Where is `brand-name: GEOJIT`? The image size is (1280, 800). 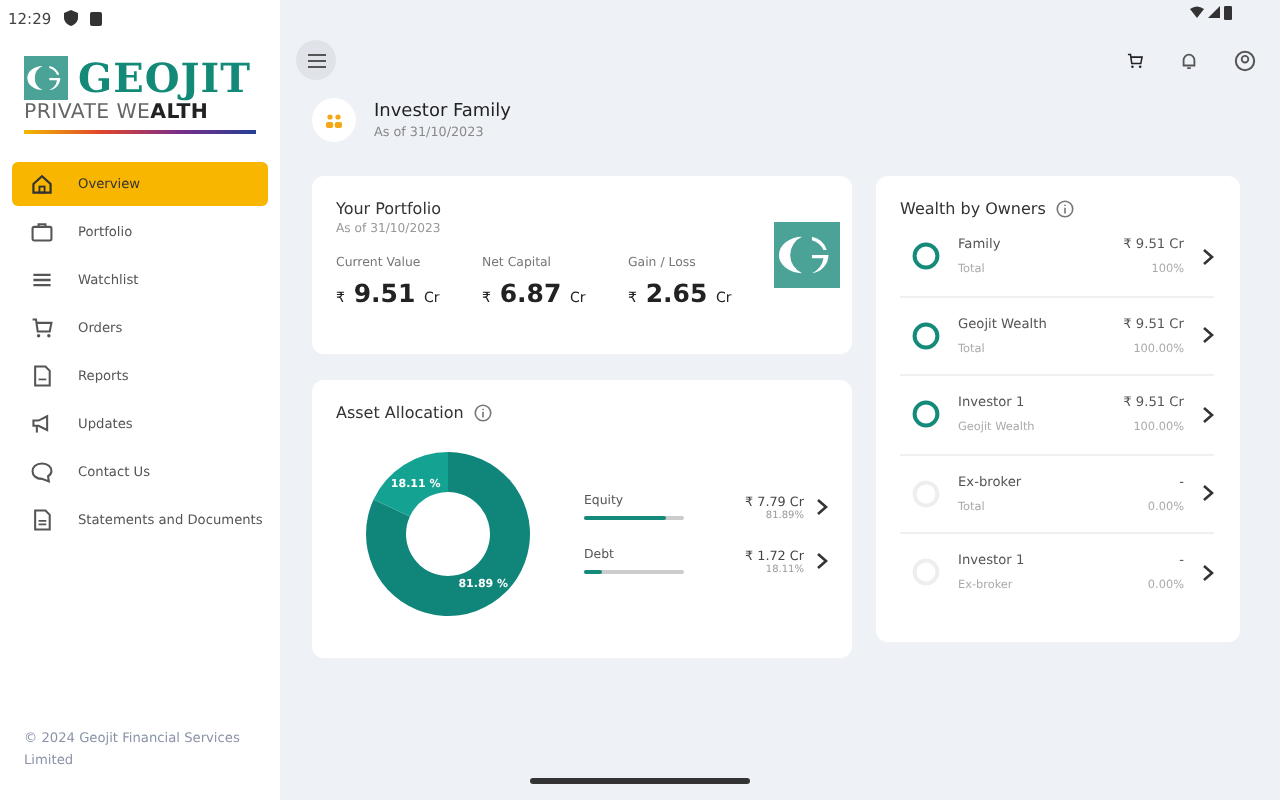
brand-name: GEOJIT is located at coordinates (164, 78).